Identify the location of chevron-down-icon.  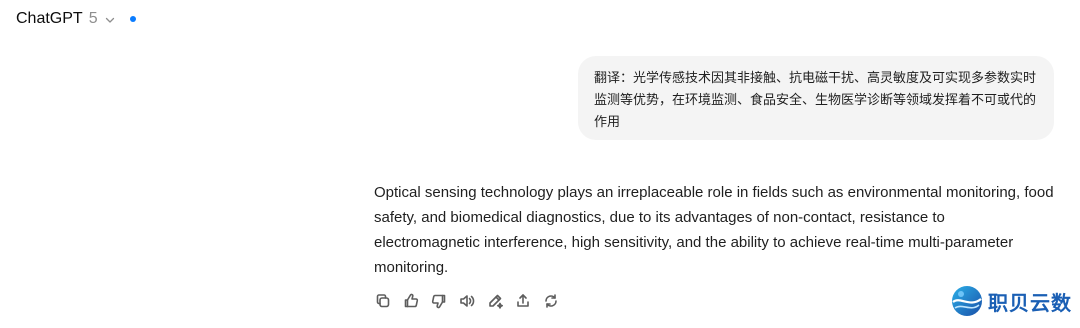
(109, 20).